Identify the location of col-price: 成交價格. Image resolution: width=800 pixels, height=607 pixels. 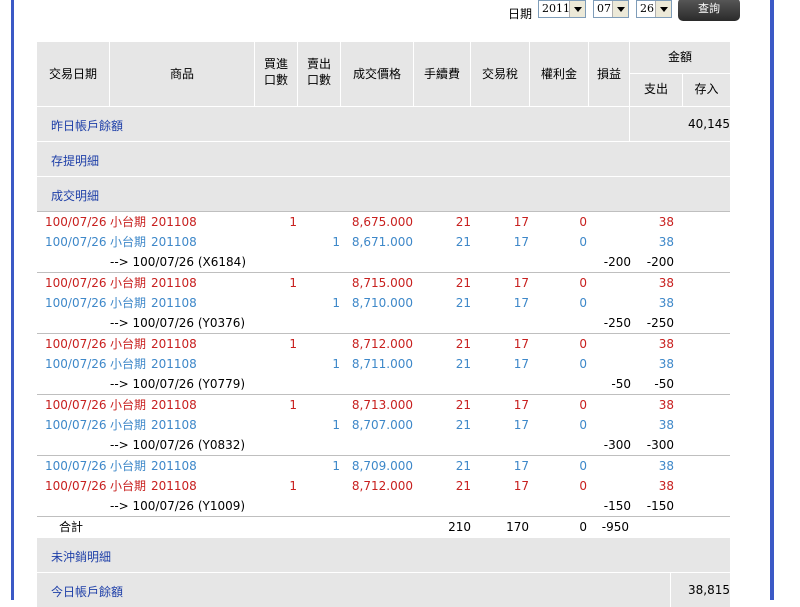
(376, 74).